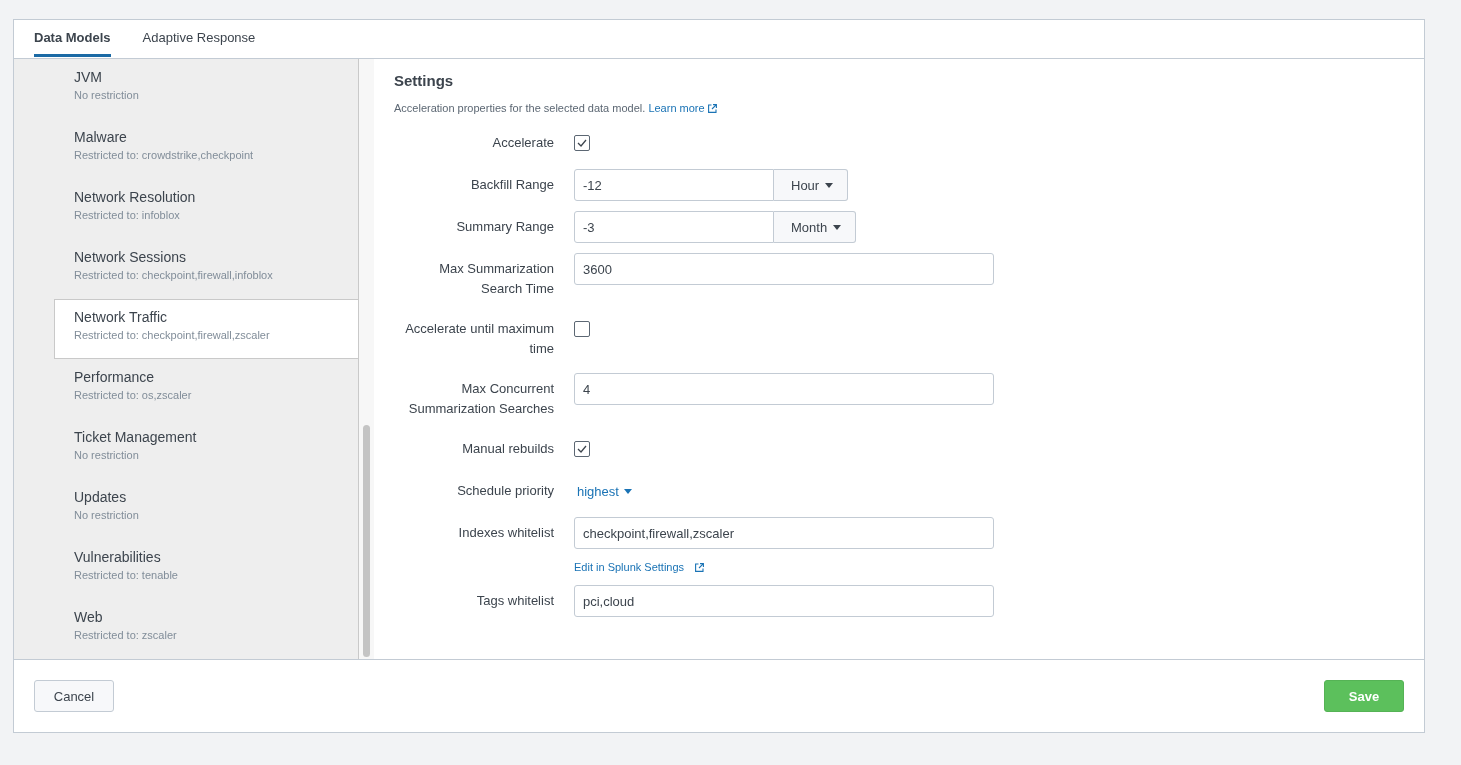 The width and height of the screenshot is (1461, 765). I want to click on data-model-item: Performance Restricted to: os,zscaler, so click(206, 389).